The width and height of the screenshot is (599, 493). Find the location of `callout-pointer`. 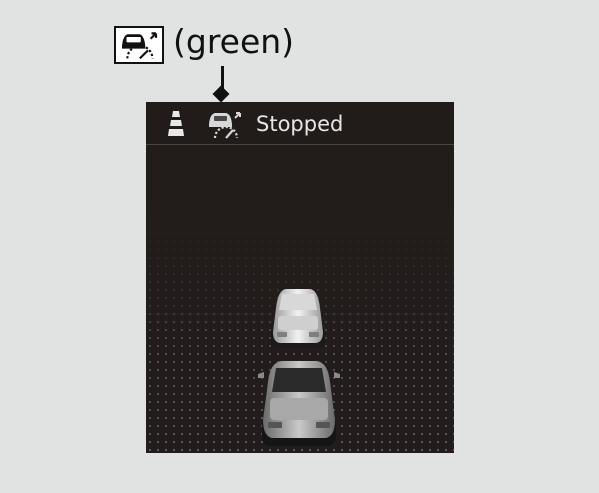

callout-pointer is located at coordinates (221, 94).